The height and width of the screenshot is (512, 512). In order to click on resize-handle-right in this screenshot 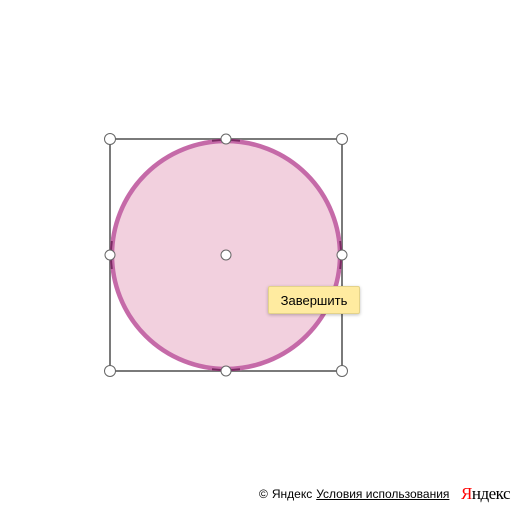, I will do `click(342, 255)`.